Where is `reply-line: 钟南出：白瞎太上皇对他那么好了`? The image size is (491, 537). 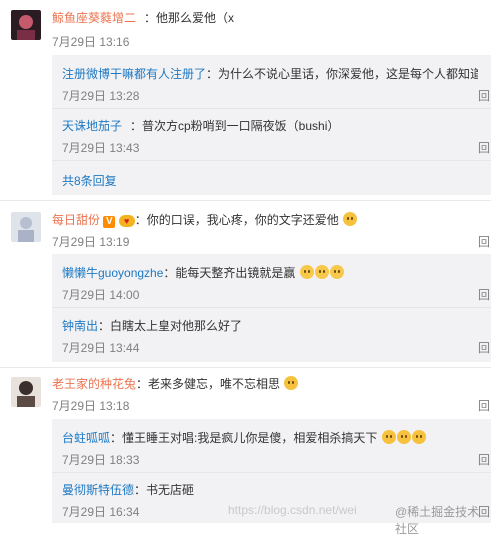
reply-line: 钟南出：白瞎太上皇对他那么好了 is located at coordinates (152, 325).